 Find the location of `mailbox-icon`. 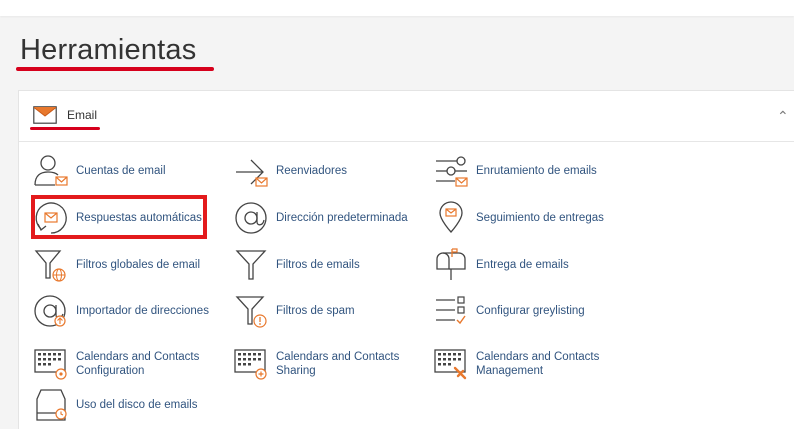

mailbox-icon is located at coordinates (451, 264).